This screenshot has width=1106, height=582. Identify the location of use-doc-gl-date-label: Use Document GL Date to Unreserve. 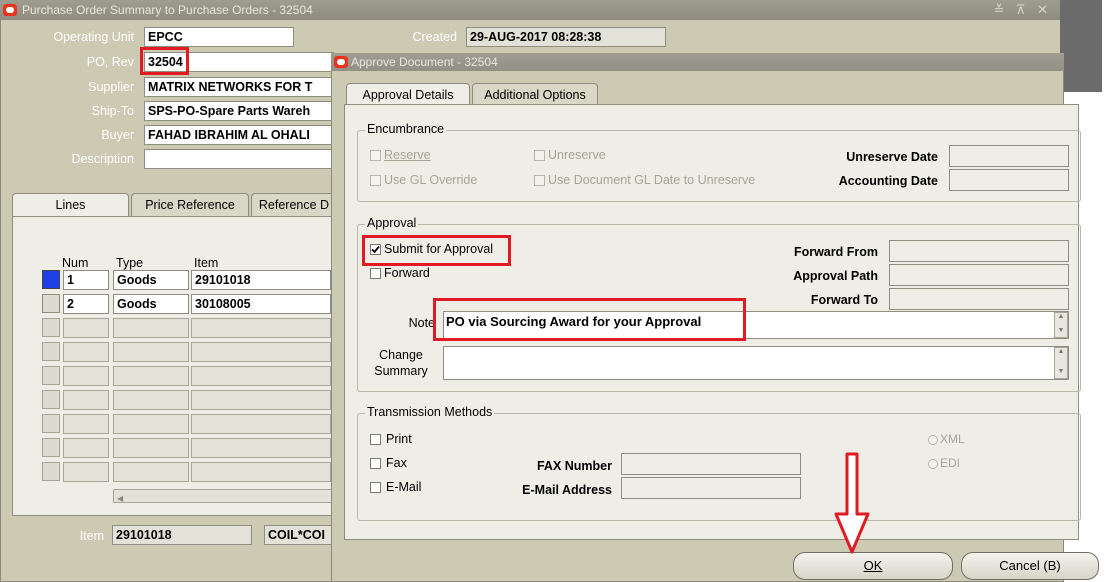
(652, 180).